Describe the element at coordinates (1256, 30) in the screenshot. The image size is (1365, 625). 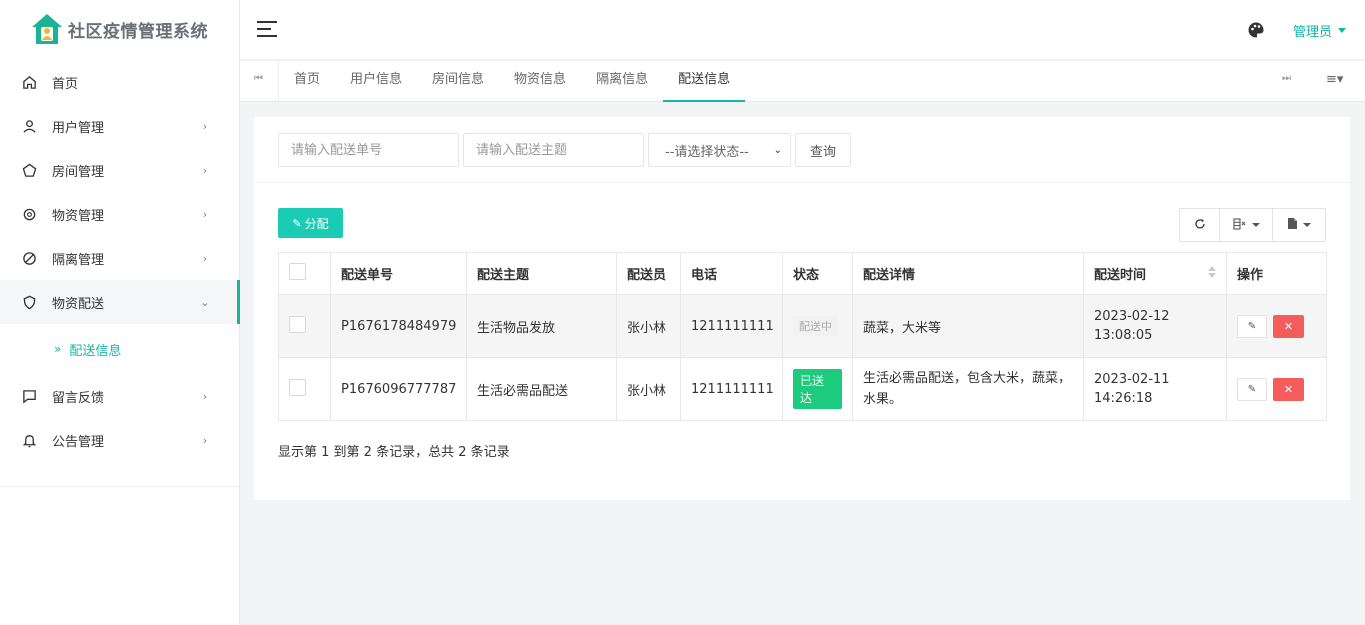
I see `palette-icon` at that location.